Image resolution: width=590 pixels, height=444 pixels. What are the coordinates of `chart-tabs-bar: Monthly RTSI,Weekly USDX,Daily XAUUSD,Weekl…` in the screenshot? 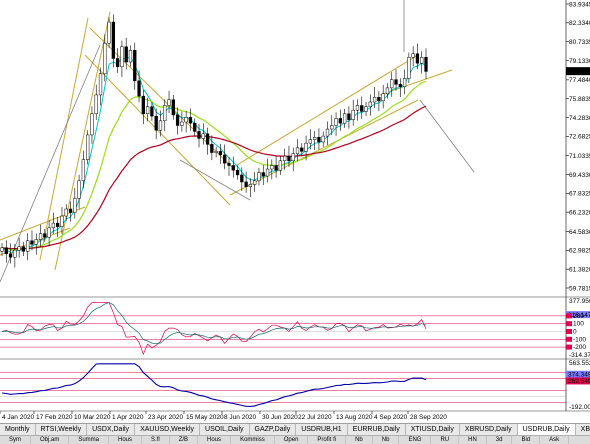 It's located at (295, 429).